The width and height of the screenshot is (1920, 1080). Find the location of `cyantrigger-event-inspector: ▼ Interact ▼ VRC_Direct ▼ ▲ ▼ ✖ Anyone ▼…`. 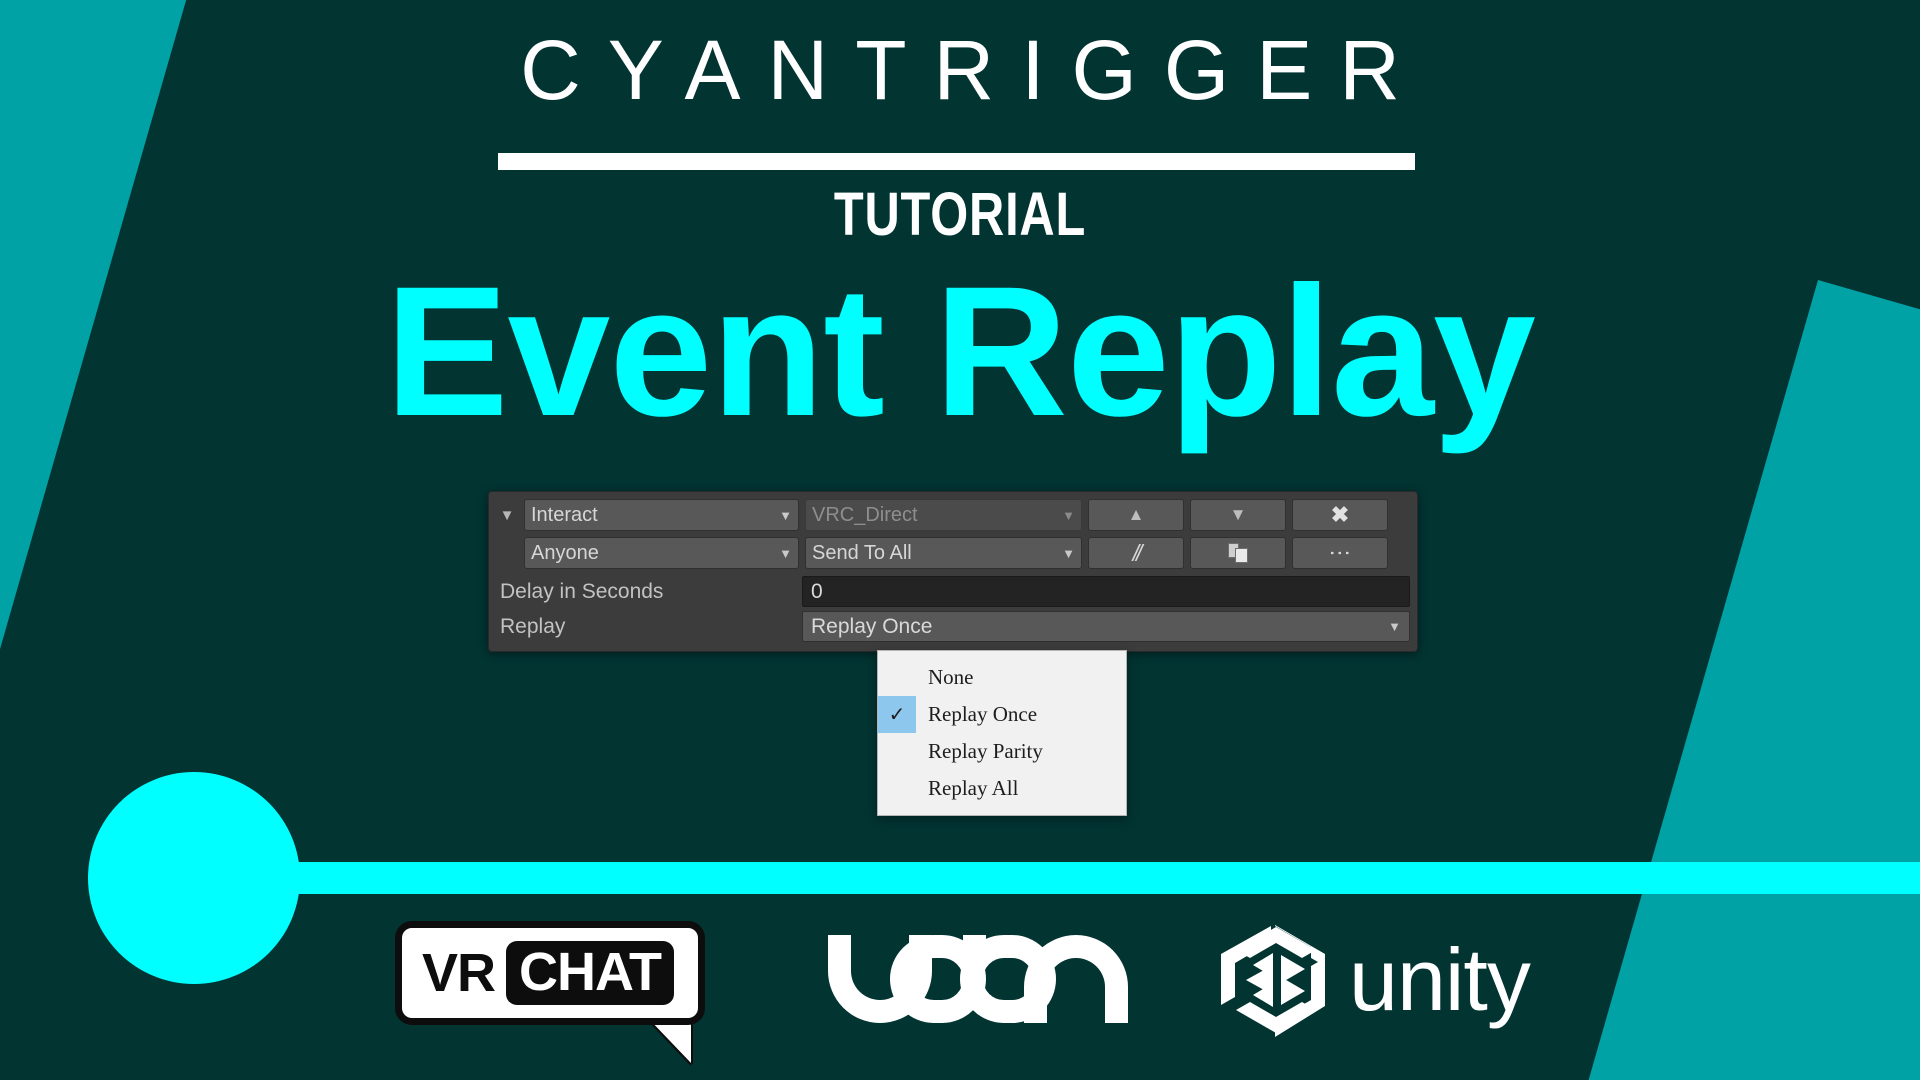

cyantrigger-event-inspector: ▼ Interact ▼ VRC_Direct ▼ ▲ ▼ ✖ Anyone ▼… is located at coordinates (953, 571).